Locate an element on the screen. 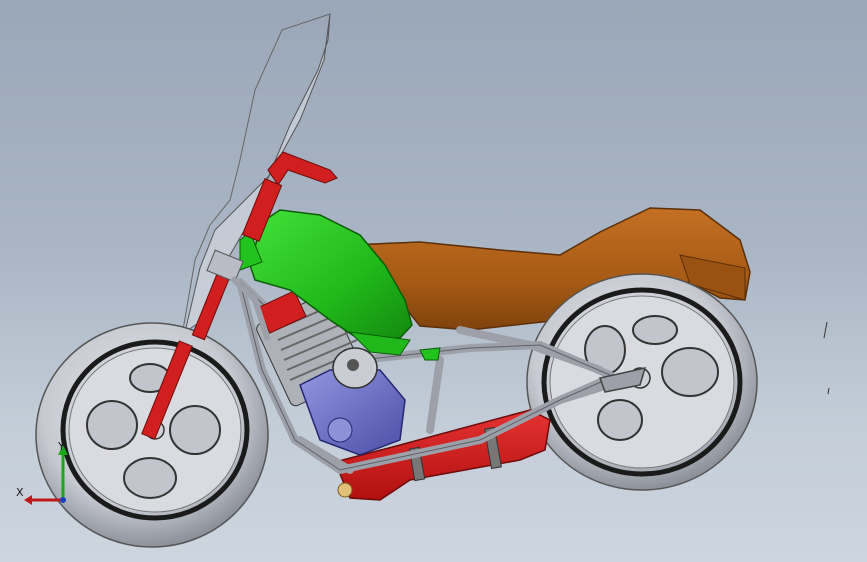 This screenshot has width=867, height=562. y-axis-label: Y is located at coordinates (61, 446).